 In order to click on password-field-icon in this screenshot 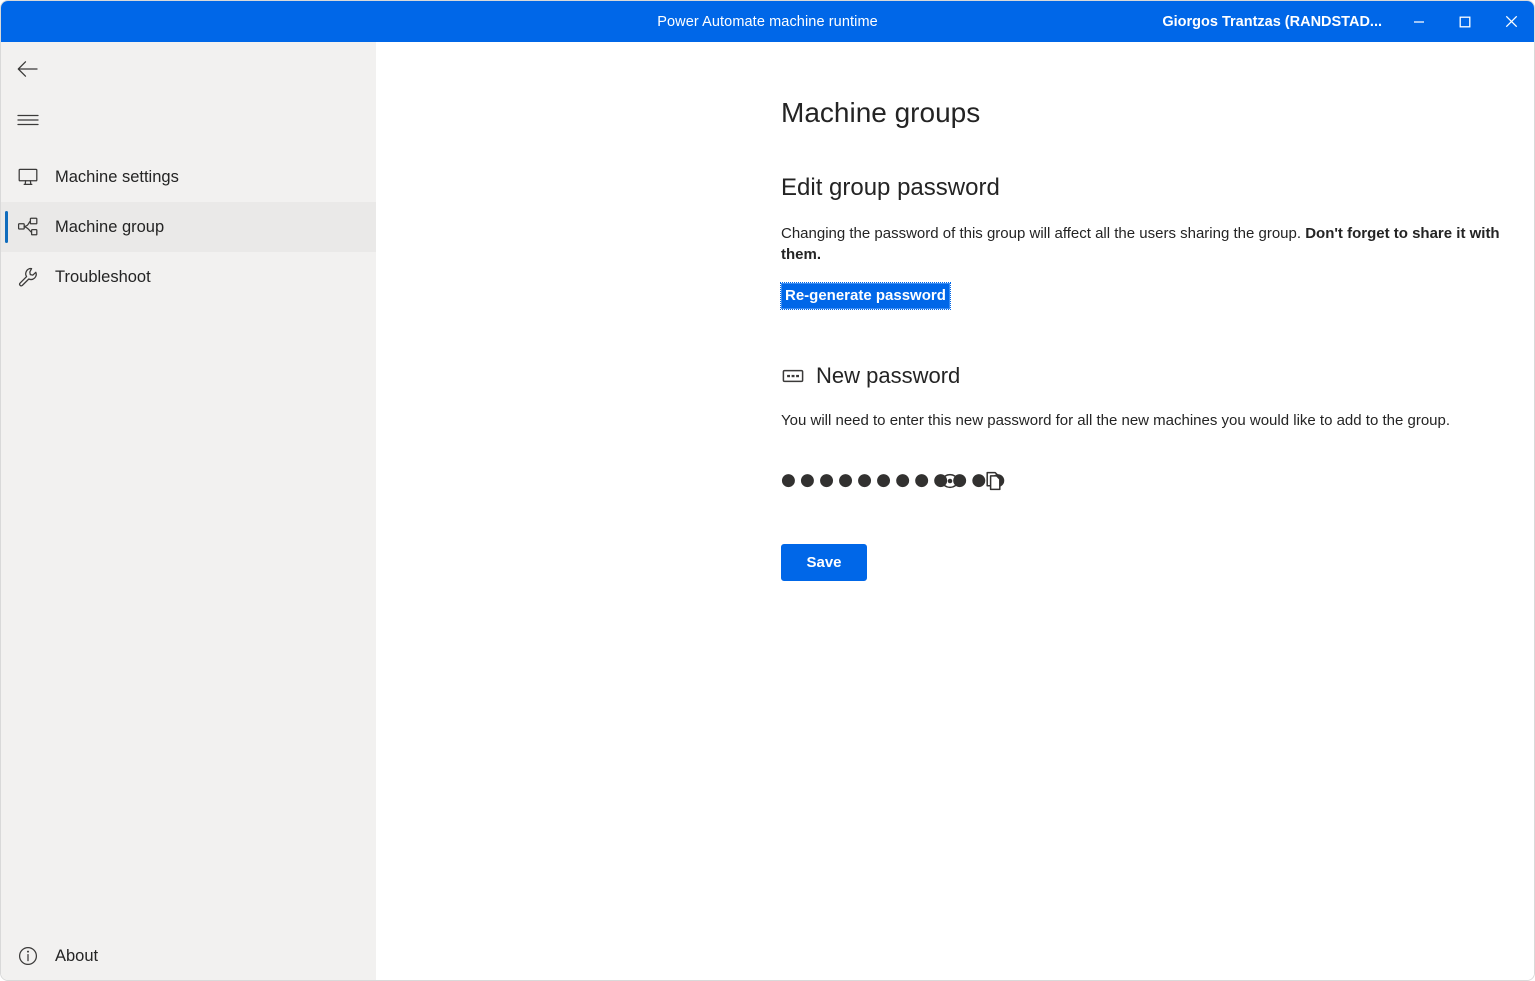, I will do `click(793, 376)`.